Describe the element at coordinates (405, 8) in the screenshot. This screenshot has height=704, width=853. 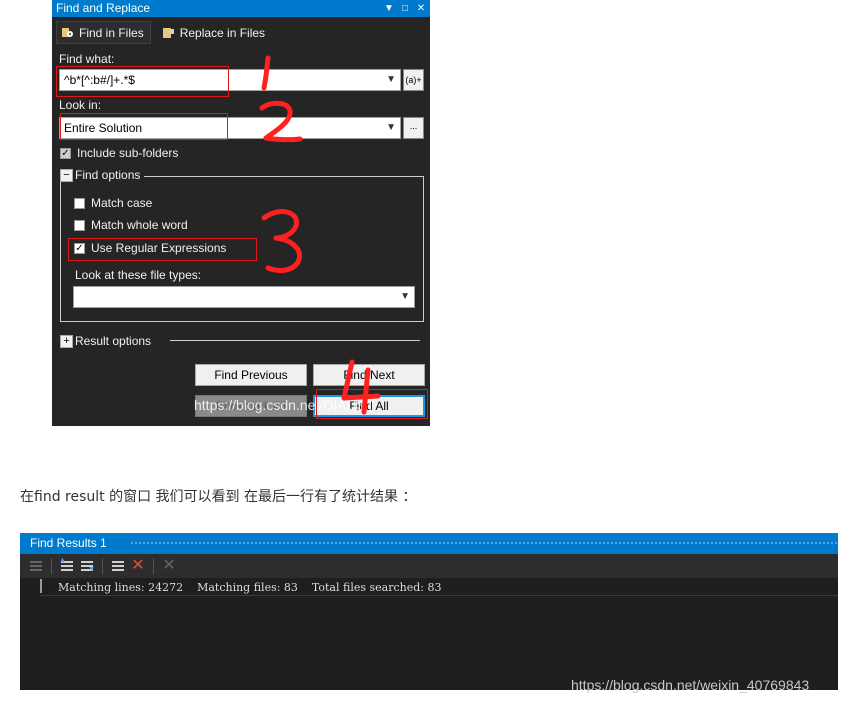
I see `maximize-icon: □` at that location.